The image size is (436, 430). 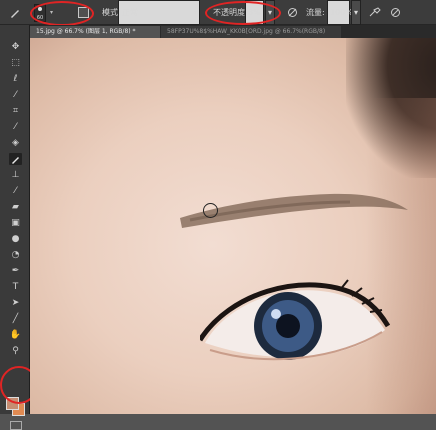 I want to click on foreground-color-swatch, so click(x=12, y=403).